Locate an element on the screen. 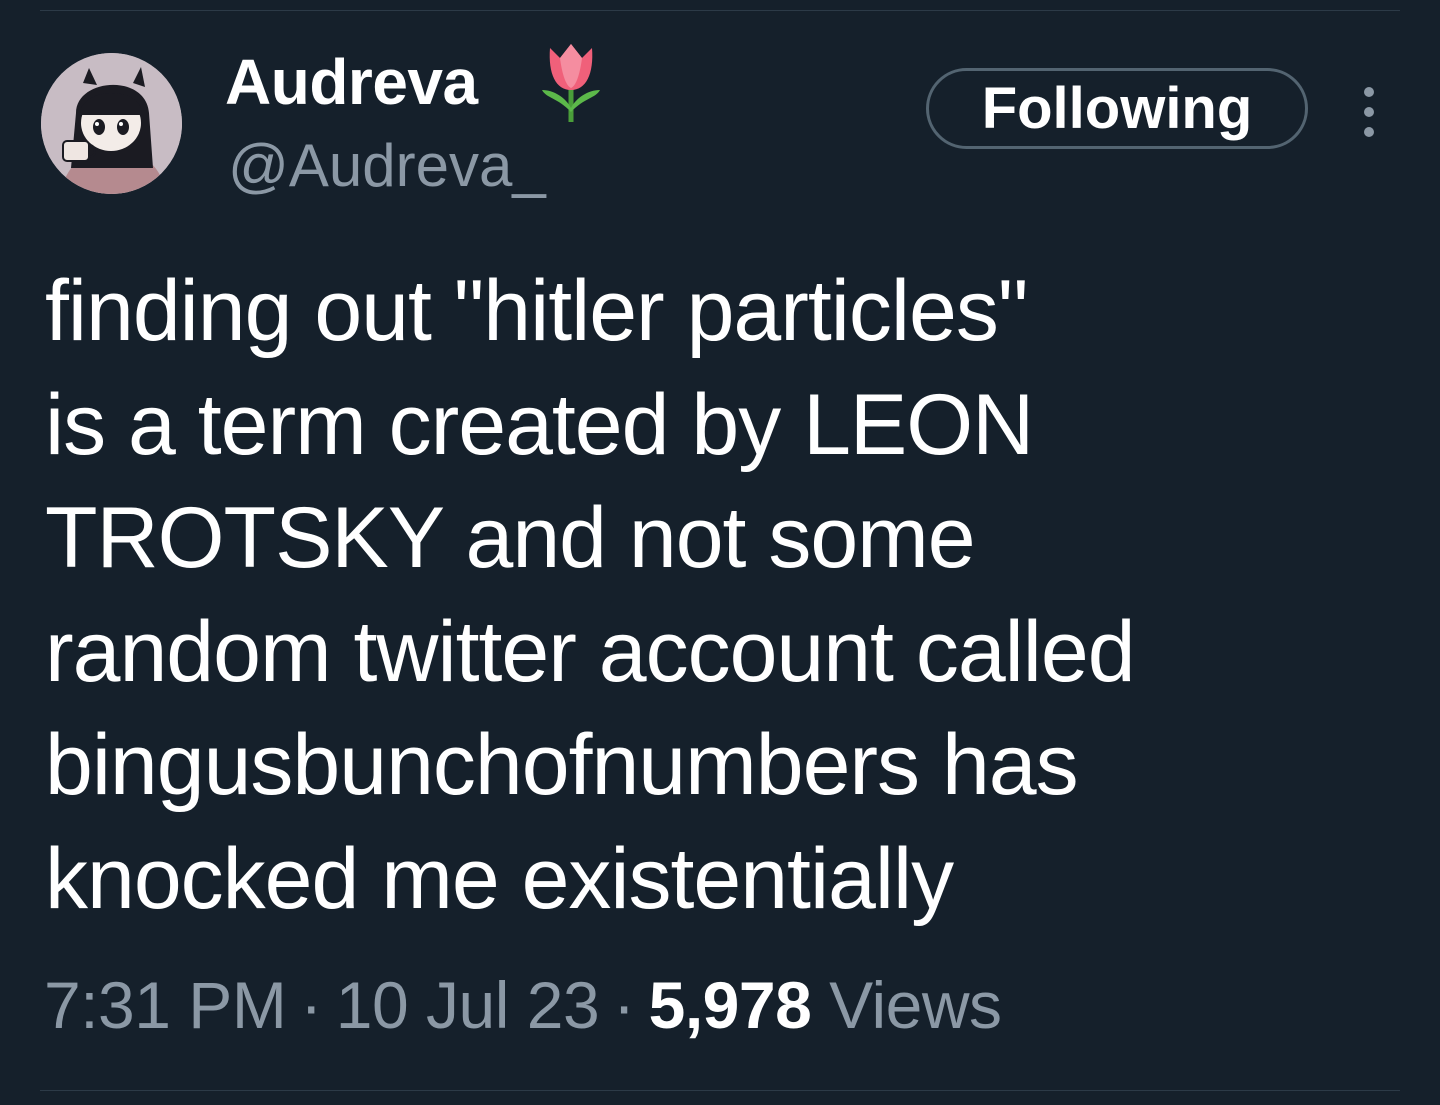 The image size is (1440, 1105). tulip-emoji-icon is located at coordinates (571, 83).